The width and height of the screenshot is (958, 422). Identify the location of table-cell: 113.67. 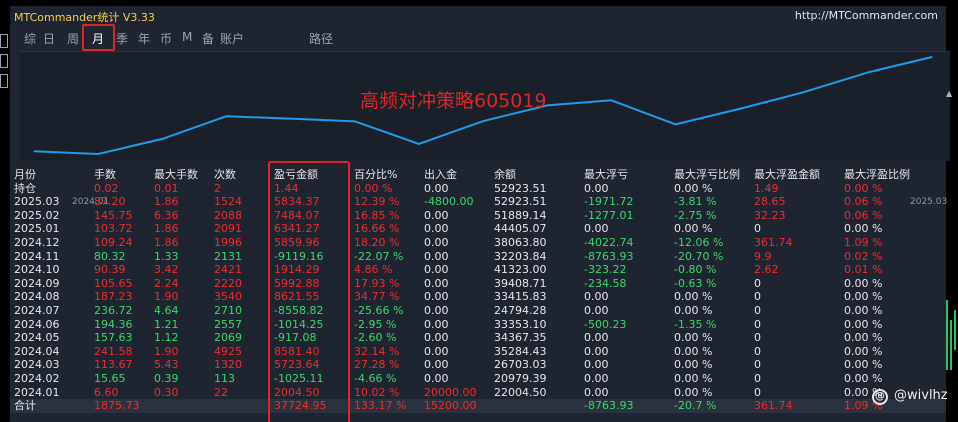
(113, 365).